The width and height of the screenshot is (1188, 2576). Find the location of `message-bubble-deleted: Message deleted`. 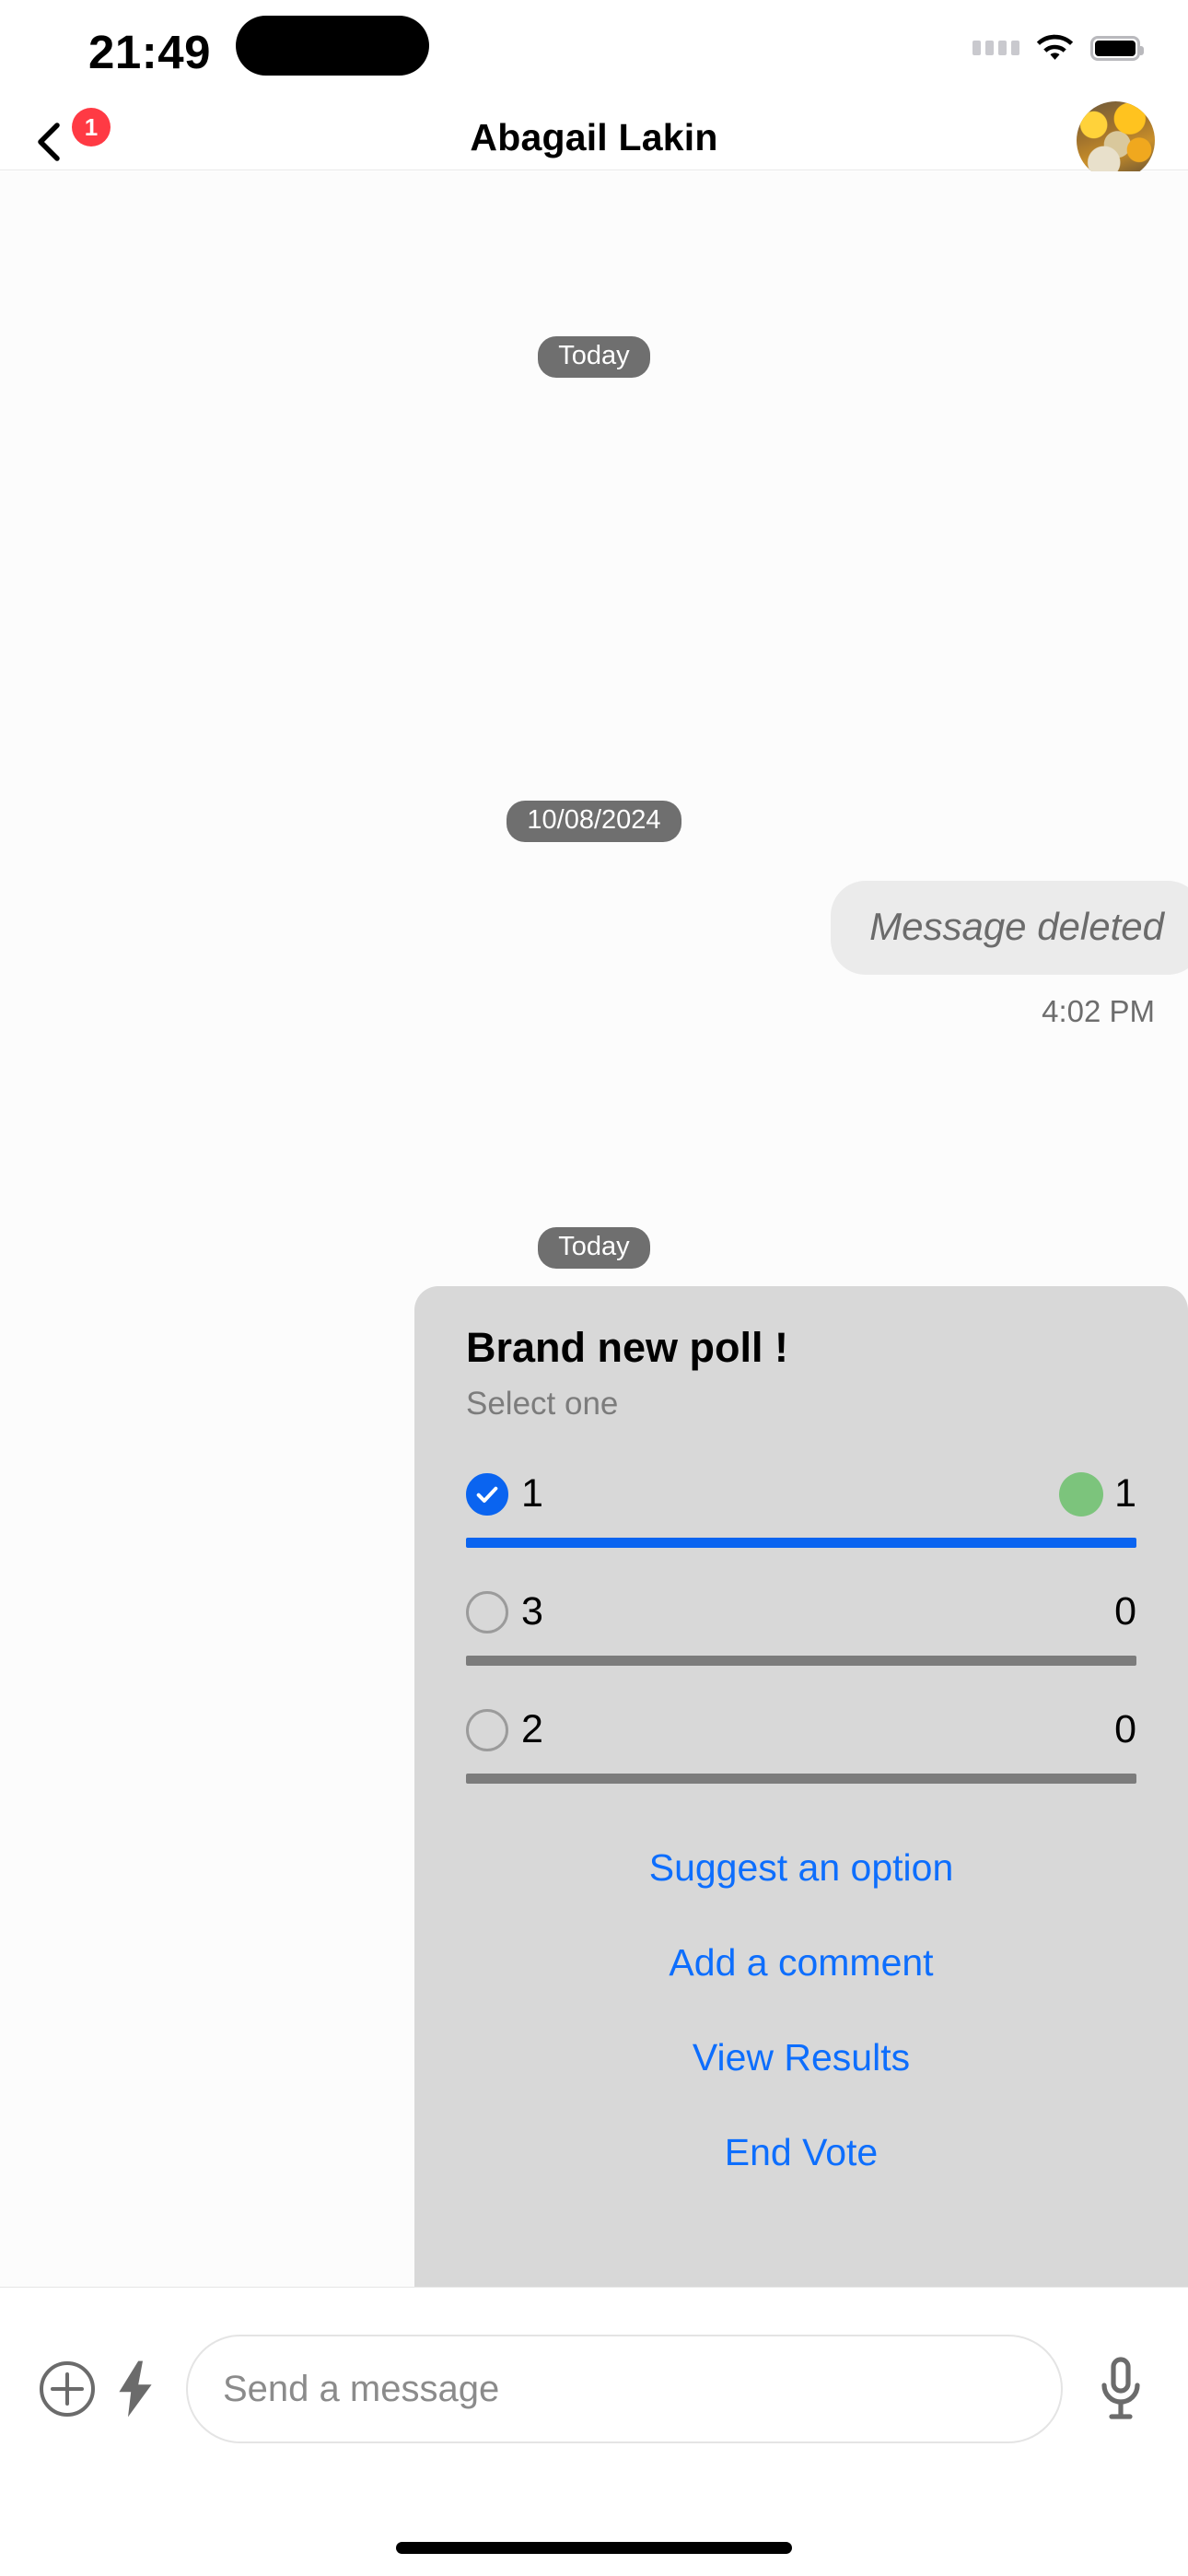

message-bubble-deleted: Message deleted is located at coordinates (1010, 928).